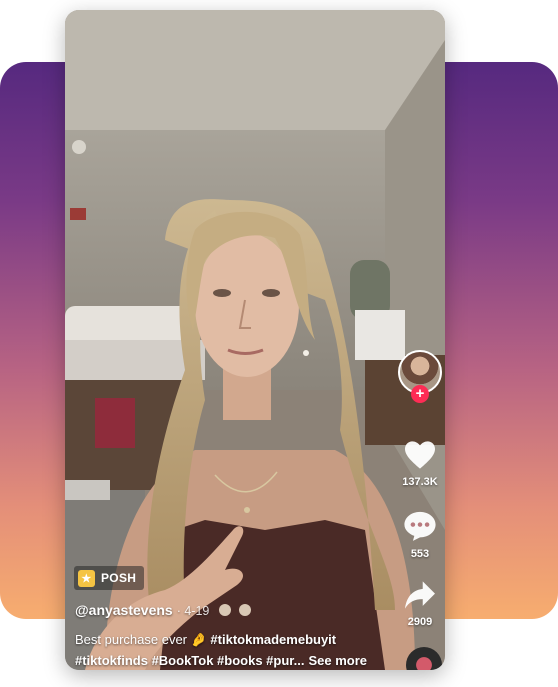 Image resolution: width=558 pixels, height=687 pixels. Describe the element at coordinates (420, 482) in the screenshot. I see `like-count: 137.3K` at that location.